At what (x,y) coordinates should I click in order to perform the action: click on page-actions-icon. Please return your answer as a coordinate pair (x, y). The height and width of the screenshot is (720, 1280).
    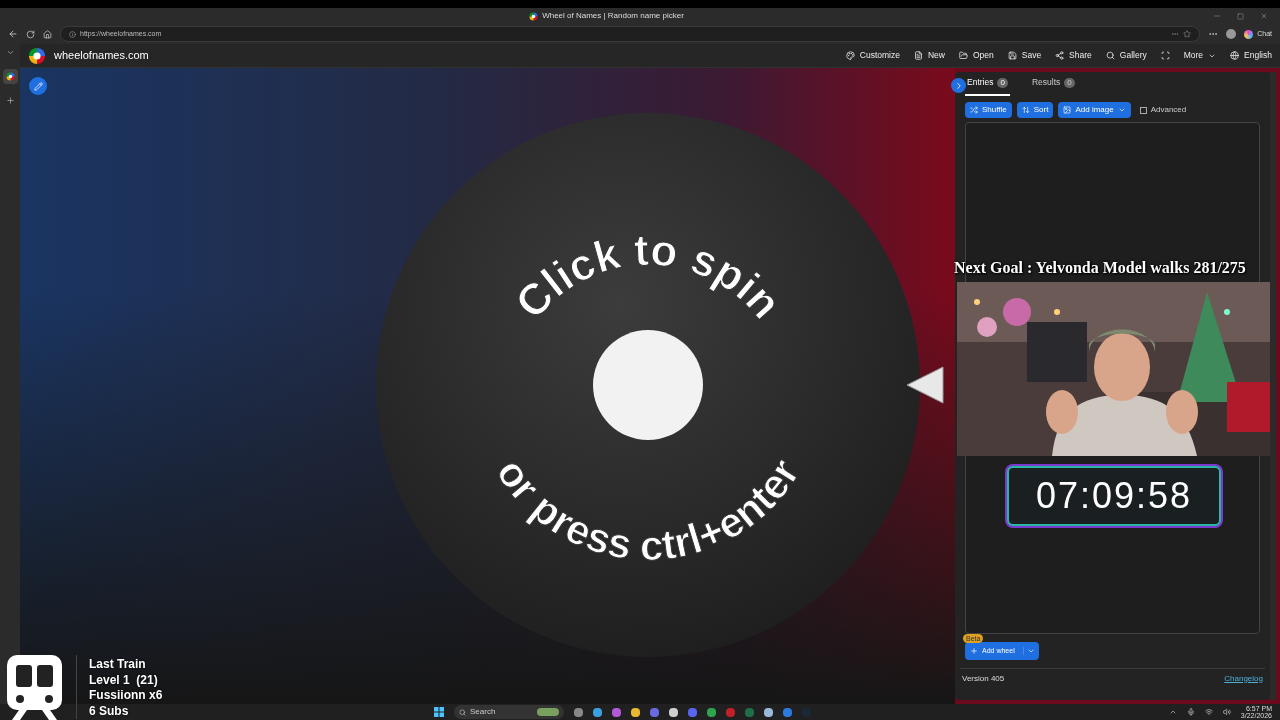
    Looking at the image, I should click on (1175, 34).